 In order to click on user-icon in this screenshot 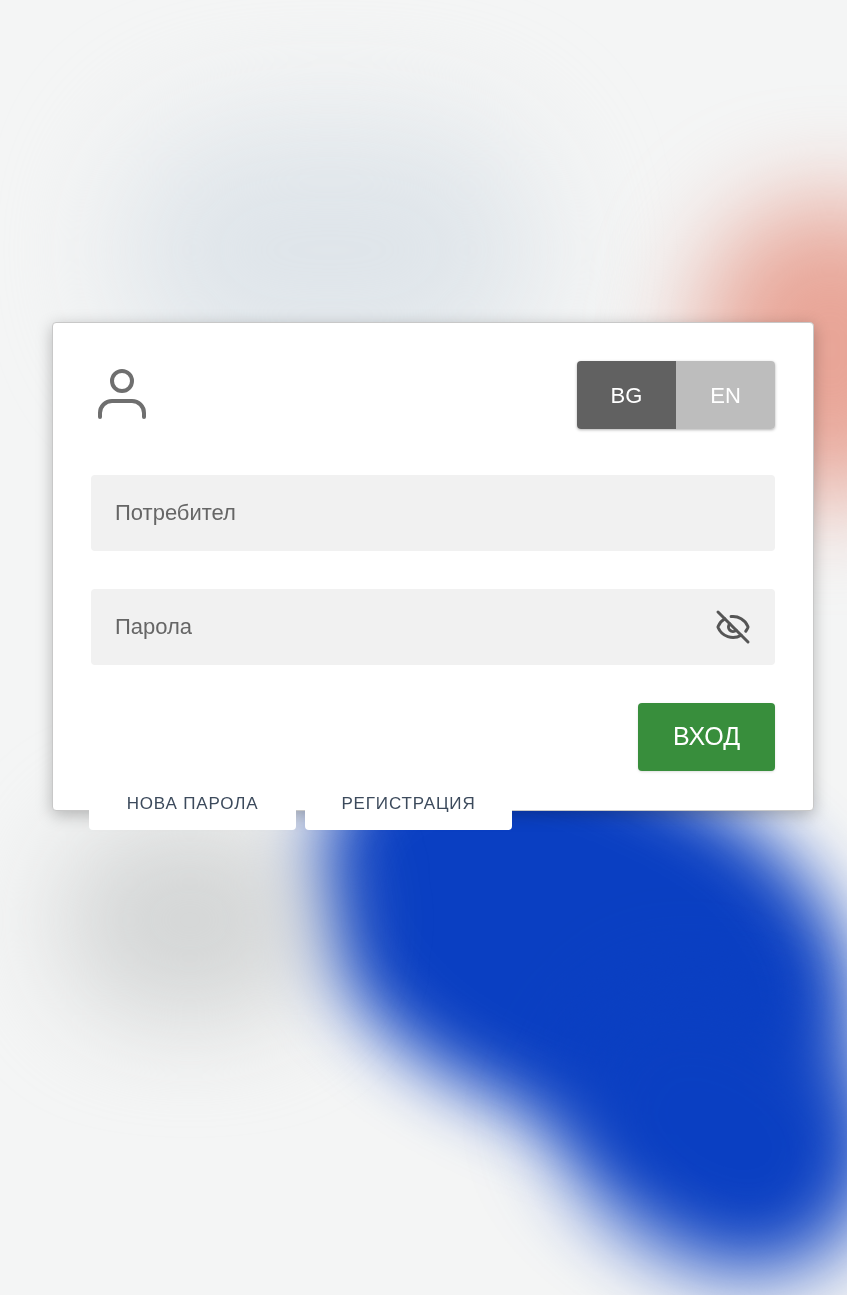, I will do `click(122, 393)`.